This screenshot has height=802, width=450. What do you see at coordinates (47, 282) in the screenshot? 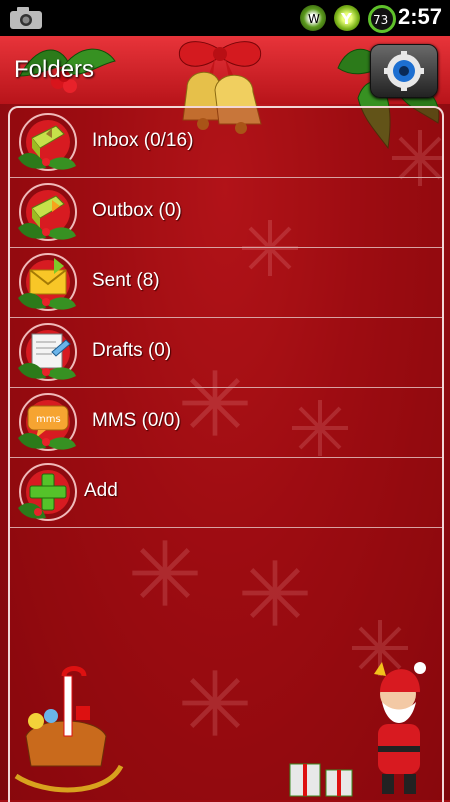
I see `sent-icon` at bounding box center [47, 282].